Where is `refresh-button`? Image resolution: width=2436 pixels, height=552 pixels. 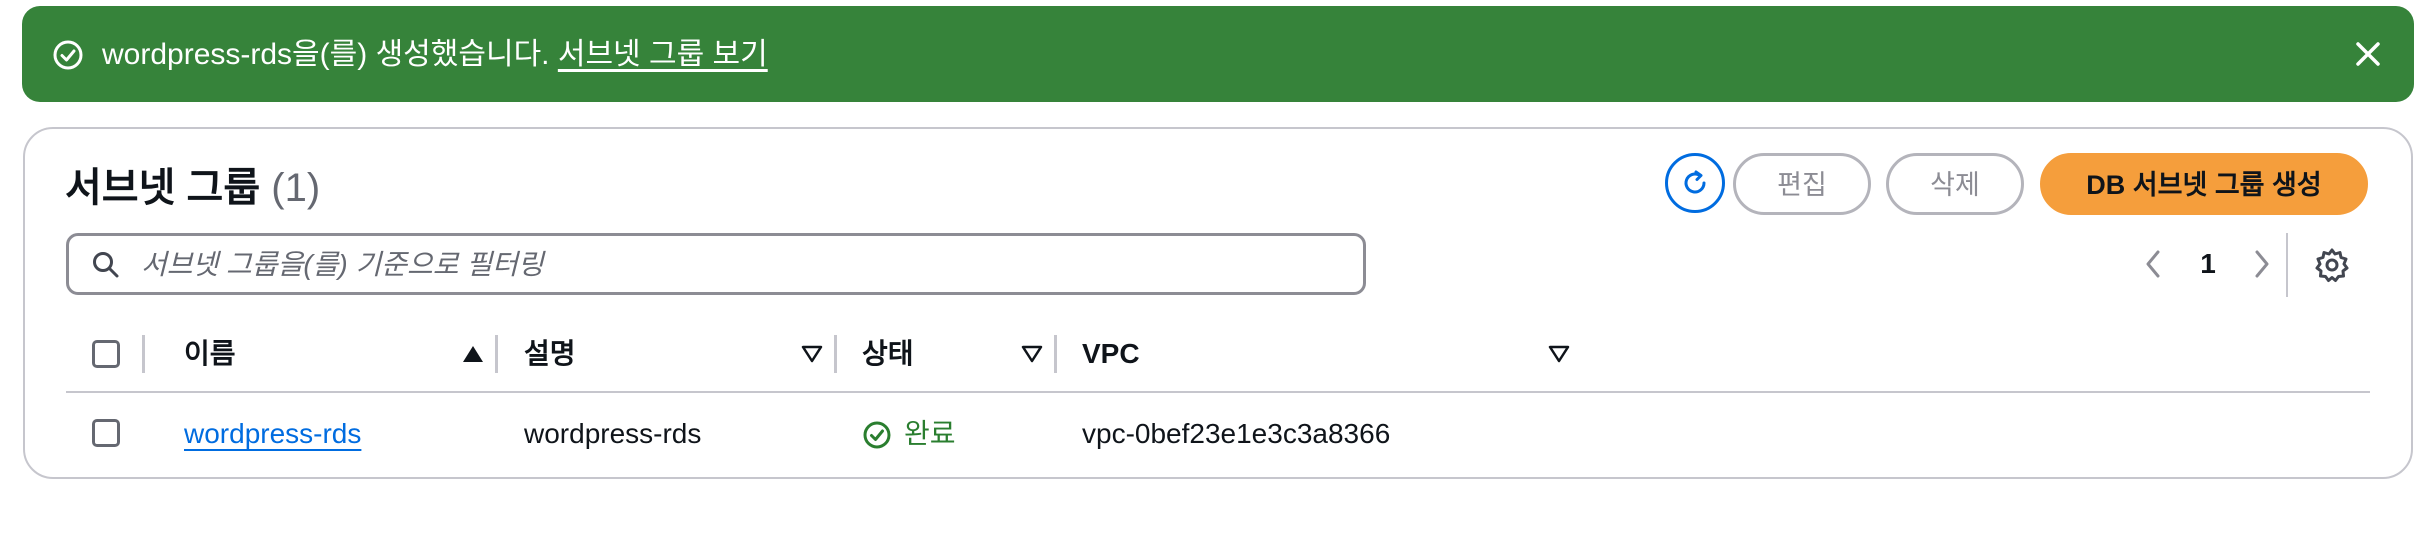 refresh-button is located at coordinates (1695, 183).